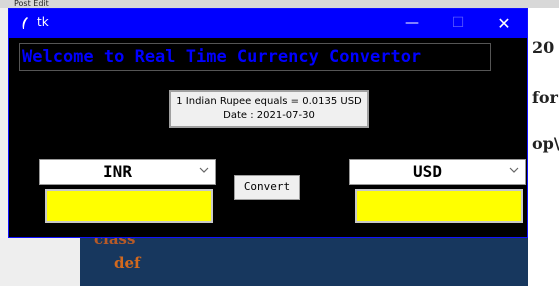 Image resolution: width=559 pixels, height=286 pixels. What do you see at coordinates (40, 262) in the screenshot?
I see `background-left-strip` at bounding box center [40, 262].